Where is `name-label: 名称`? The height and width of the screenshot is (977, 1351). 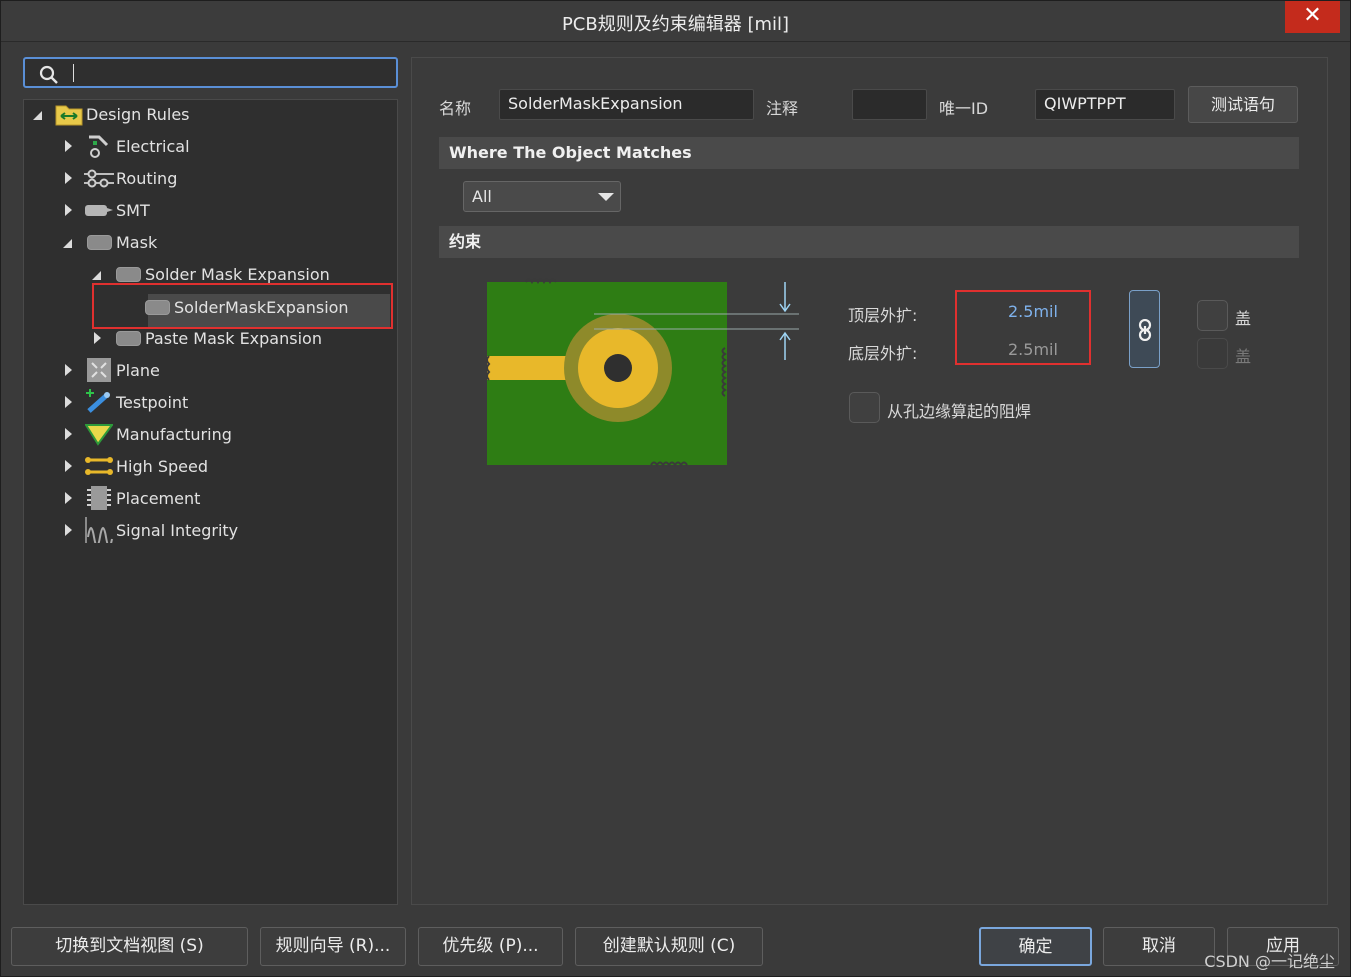 name-label: 名称 is located at coordinates (455, 108).